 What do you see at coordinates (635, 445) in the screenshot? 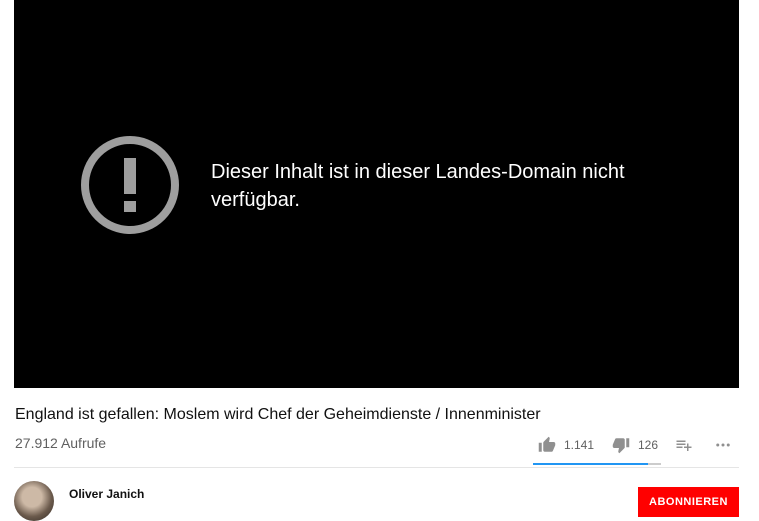
I see `dislike-button: 126` at bounding box center [635, 445].